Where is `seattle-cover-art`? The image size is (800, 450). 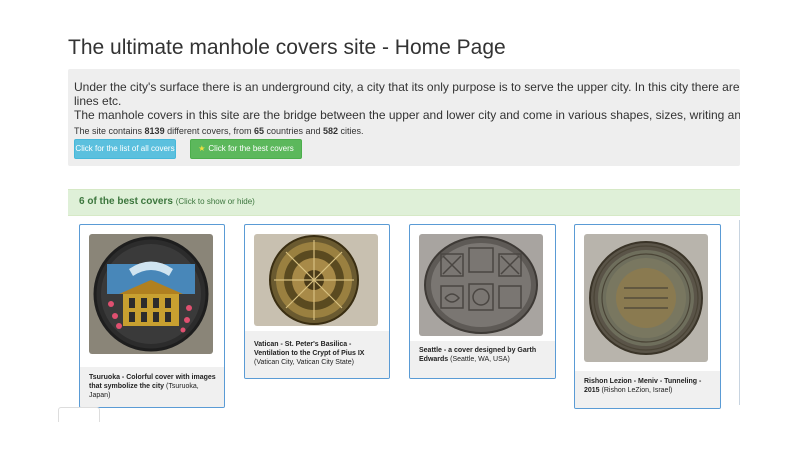 seattle-cover-art is located at coordinates (481, 285).